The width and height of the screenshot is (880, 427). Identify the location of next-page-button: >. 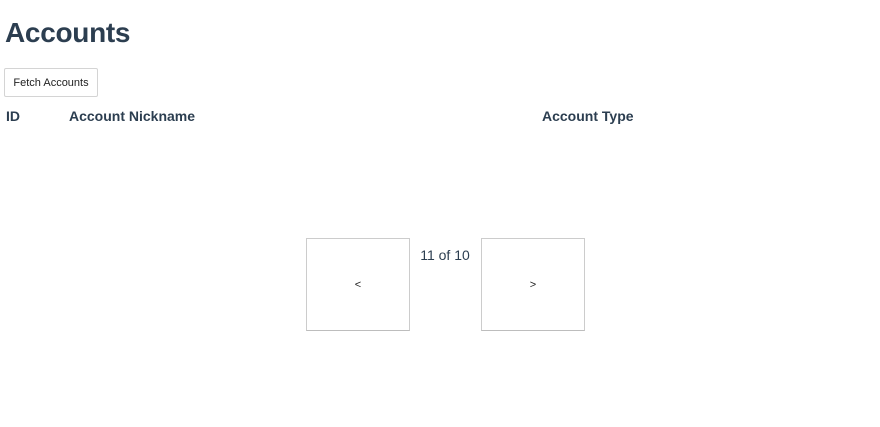
(533, 284).